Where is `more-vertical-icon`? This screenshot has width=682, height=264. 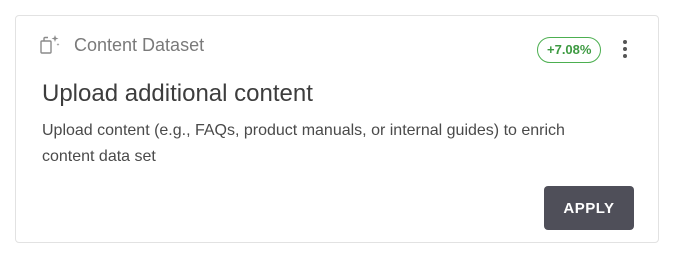
more-vertical-icon is located at coordinates (625, 42).